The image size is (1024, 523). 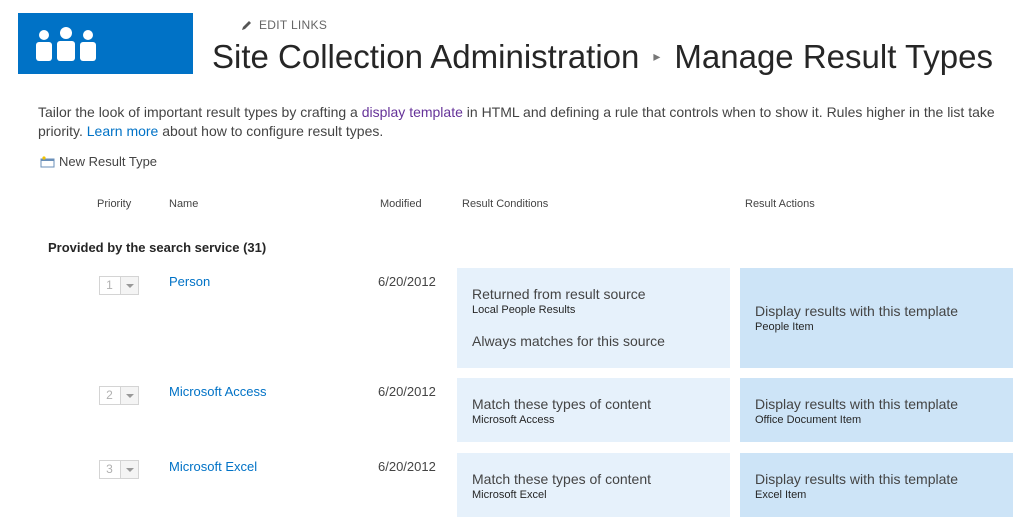 What do you see at coordinates (213, 466) in the screenshot?
I see `result-type-name-link: Microsoft Excel` at bounding box center [213, 466].